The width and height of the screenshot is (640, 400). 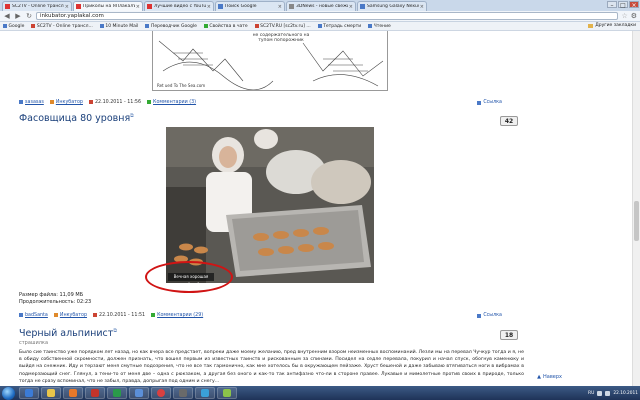 What do you see at coordinates (362, 6) in the screenshot?
I see `samsung-favicon-icon` at bounding box center [362, 6].